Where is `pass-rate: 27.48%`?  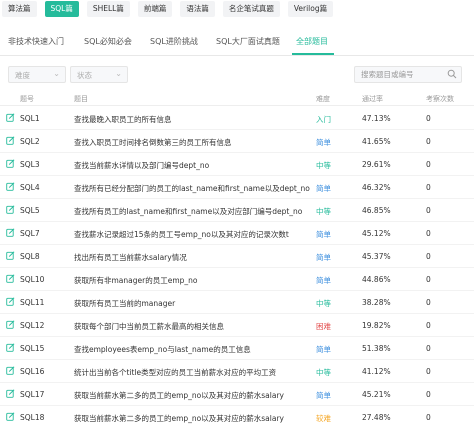
pass-rate: 27.48% is located at coordinates (376, 417).